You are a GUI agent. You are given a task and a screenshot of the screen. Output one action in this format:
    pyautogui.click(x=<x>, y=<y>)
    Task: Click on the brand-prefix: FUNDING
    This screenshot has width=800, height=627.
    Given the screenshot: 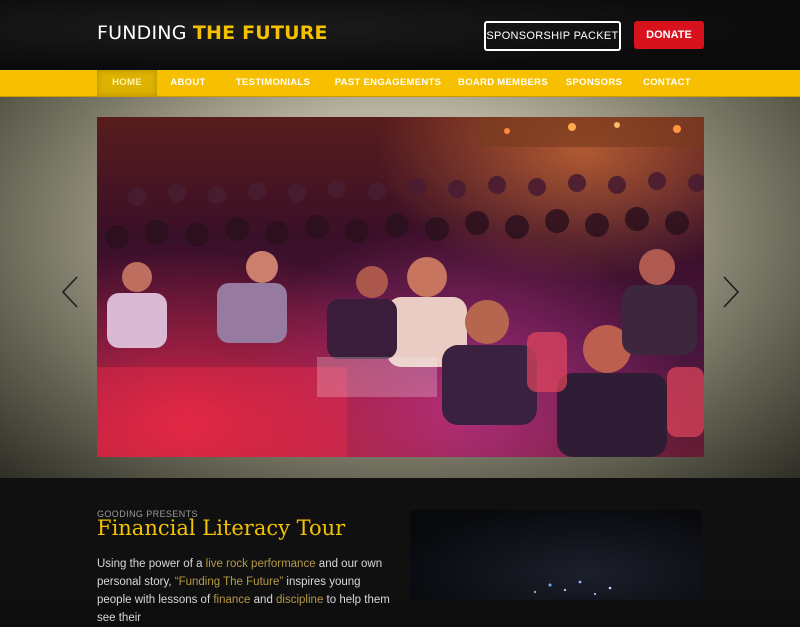 What is the action you would take?
    pyautogui.click(x=142, y=33)
    